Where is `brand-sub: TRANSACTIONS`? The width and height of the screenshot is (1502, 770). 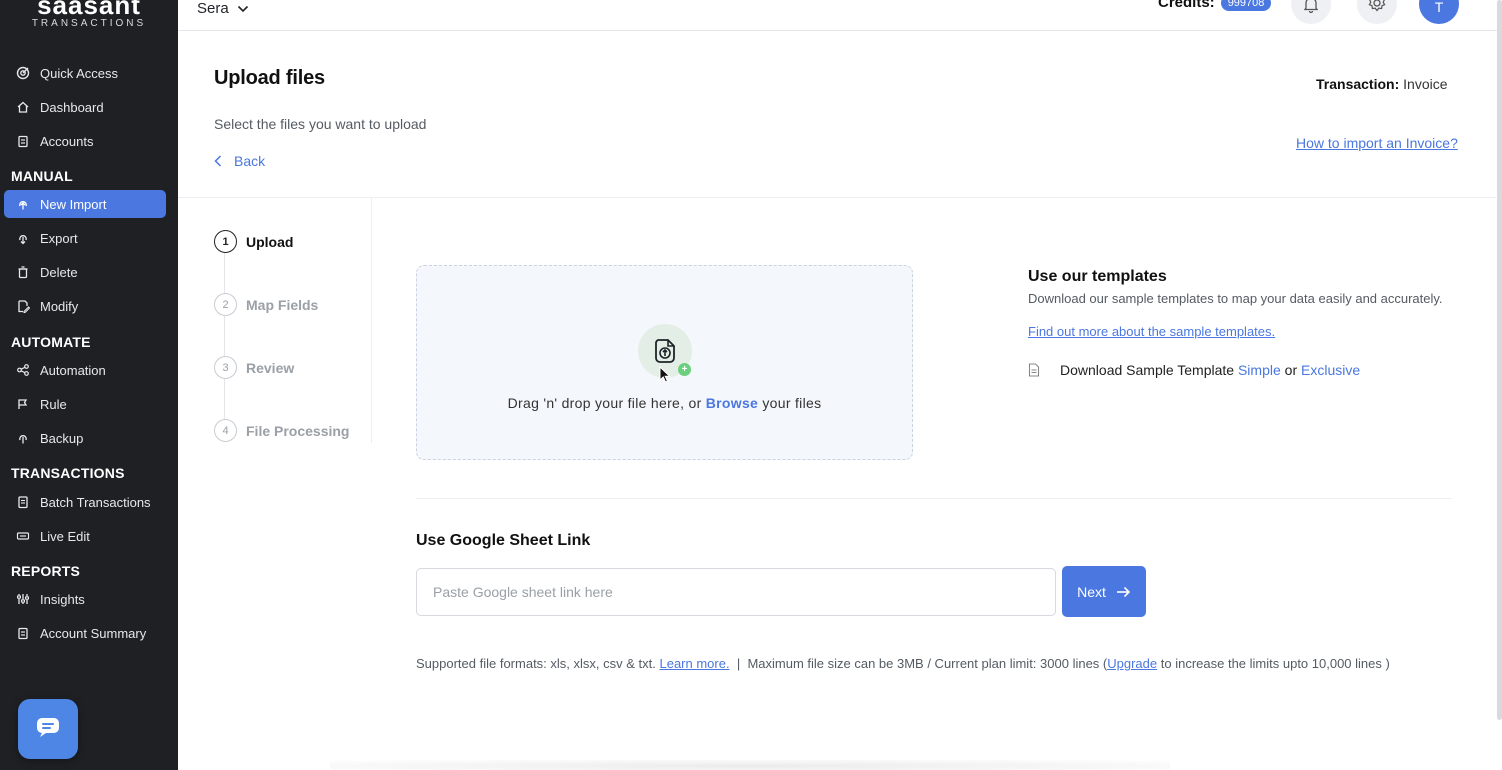
brand-sub: TRANSACTIONS is located at coordinates (89, 23).